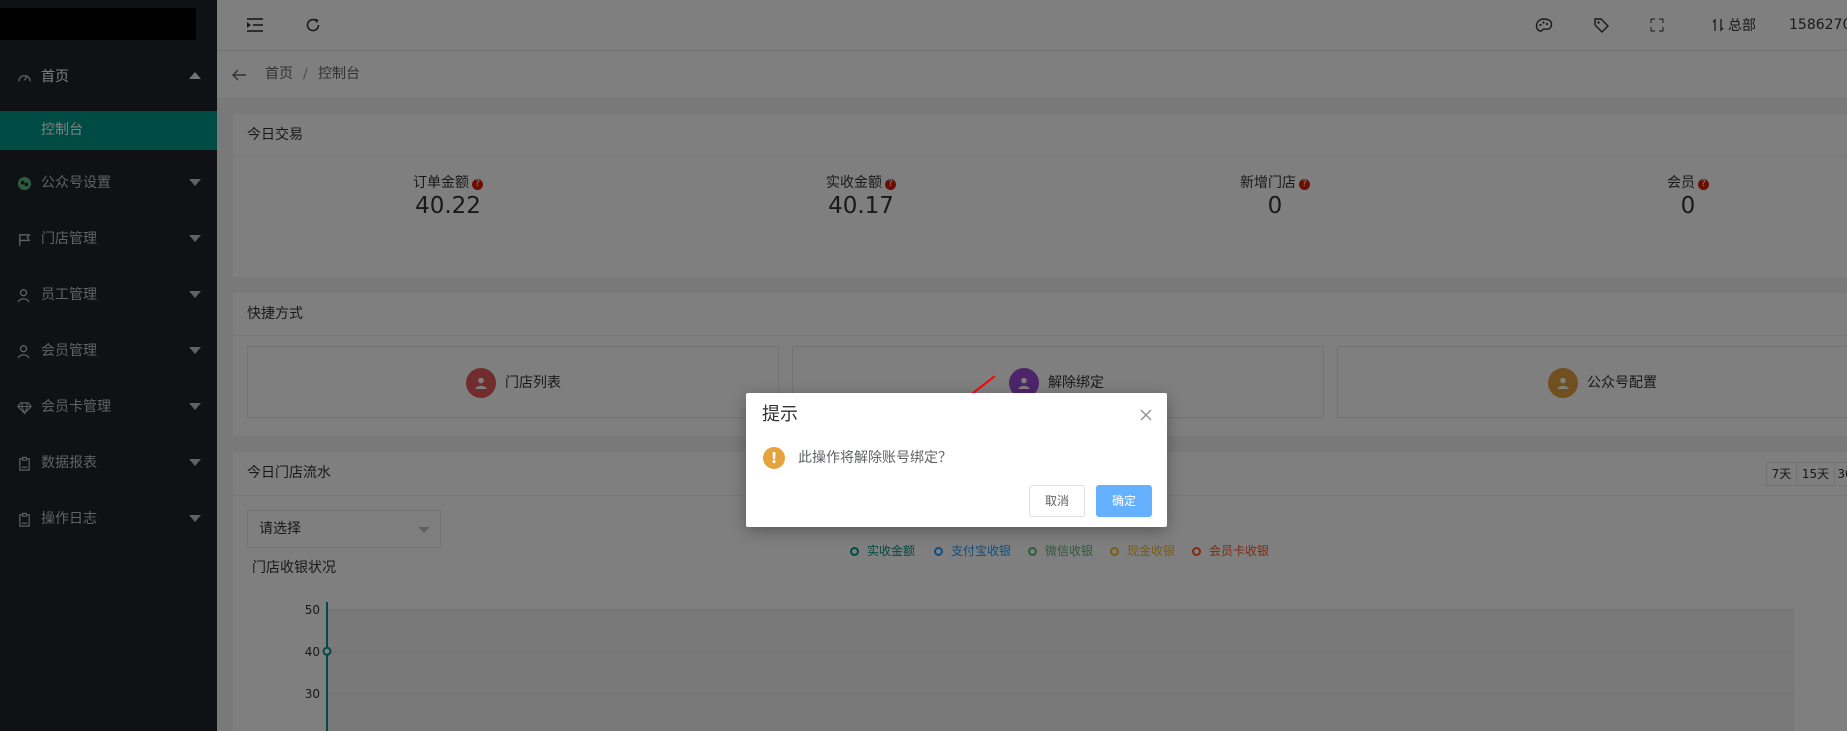 The image size is (1847, 731). What do you see at coordinates (1146, 415) in the screenshot?
I see `close-icon` at bounding box center [1146, 415].